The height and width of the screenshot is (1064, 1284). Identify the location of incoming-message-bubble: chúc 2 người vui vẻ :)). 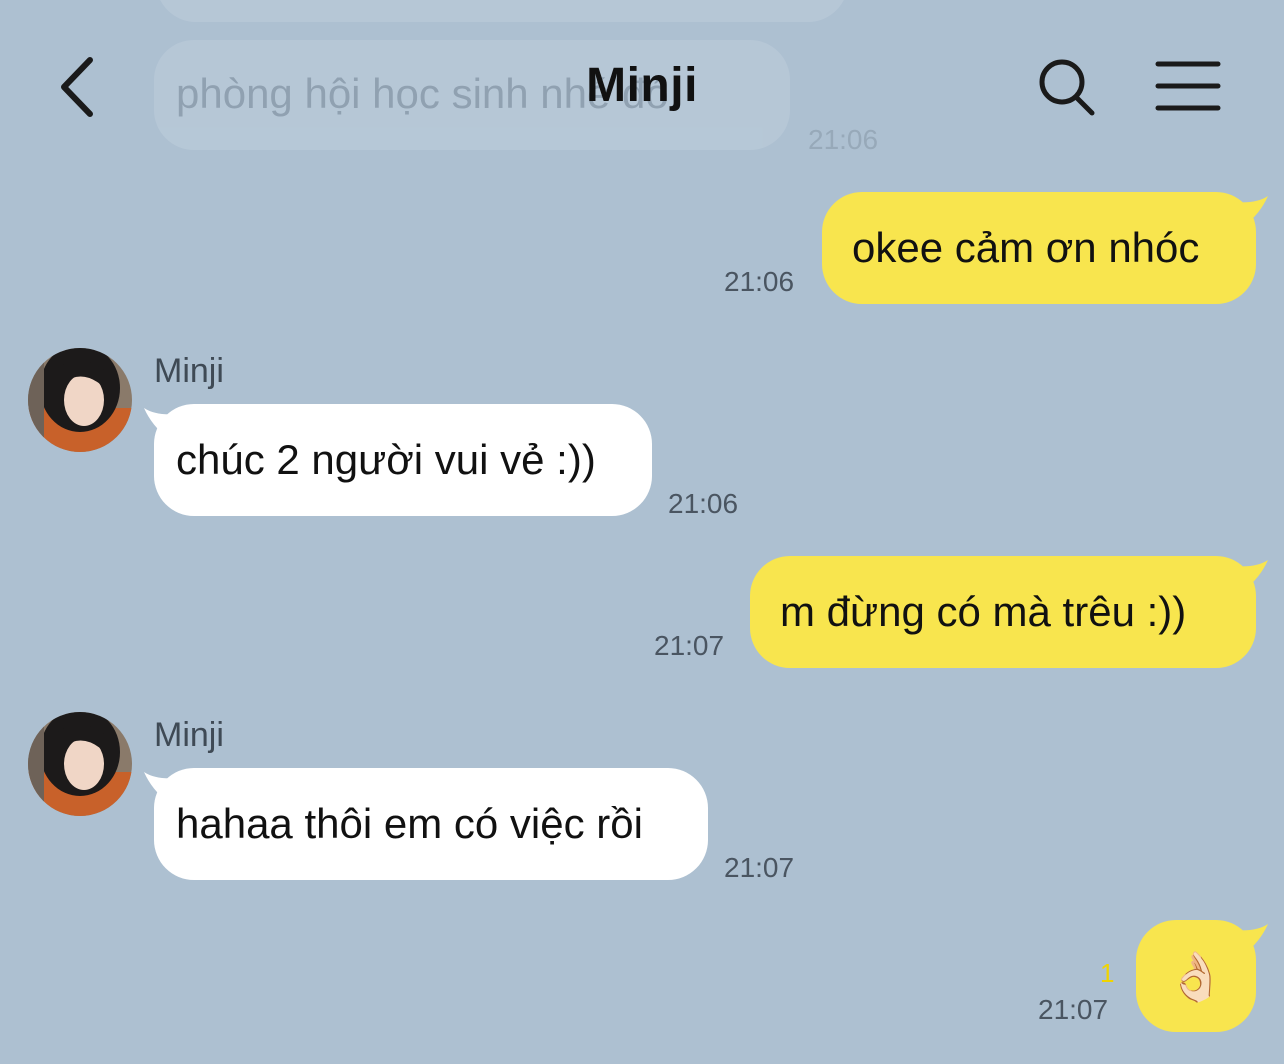
(398, 460).